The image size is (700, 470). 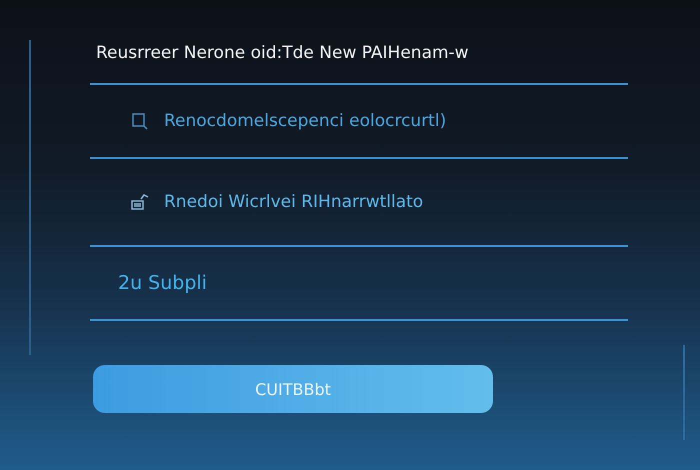 I want to click on edit-icon, so click(x=140, y=202).